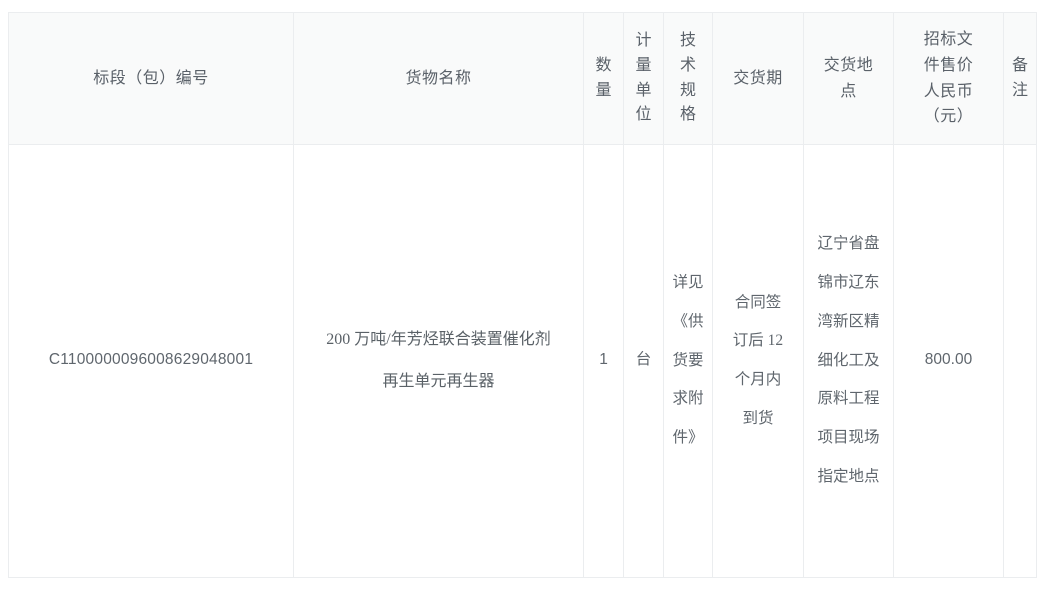 Image resolution: width=1044 pixels, height=592 pixels. What do you see at coordinates (1020, 78) in the screenshot?
I see `column-header-remark: 备 注` at bounding box center [1020, 78].